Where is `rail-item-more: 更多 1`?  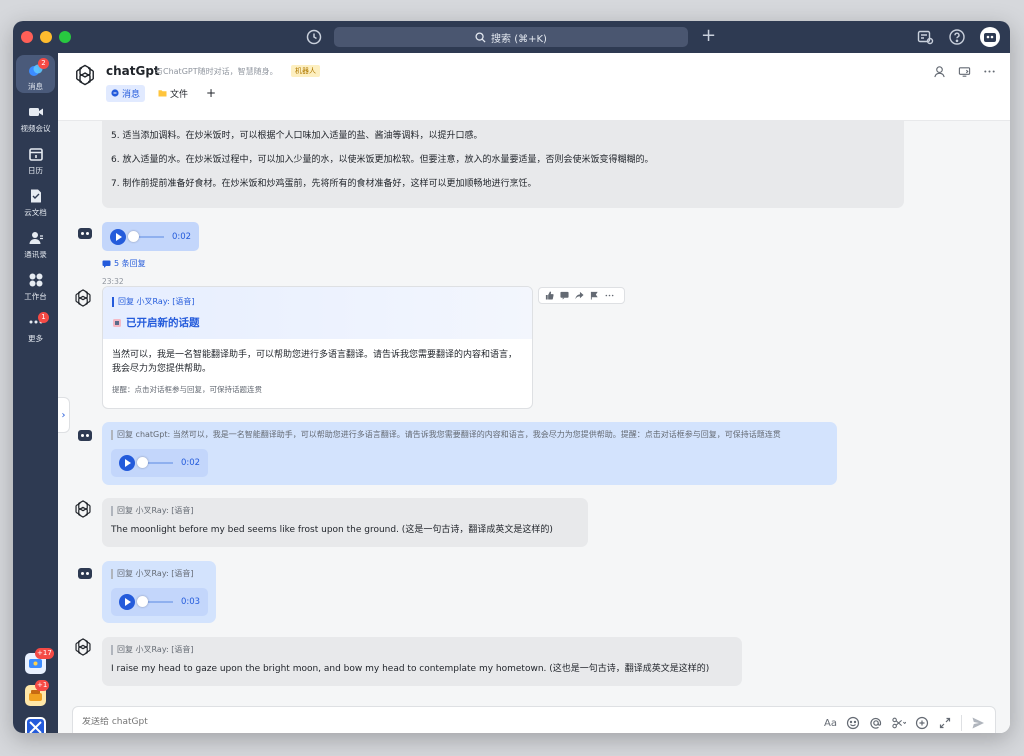
rail-item-more: 更多 1 is located at coordinates (35, 328).